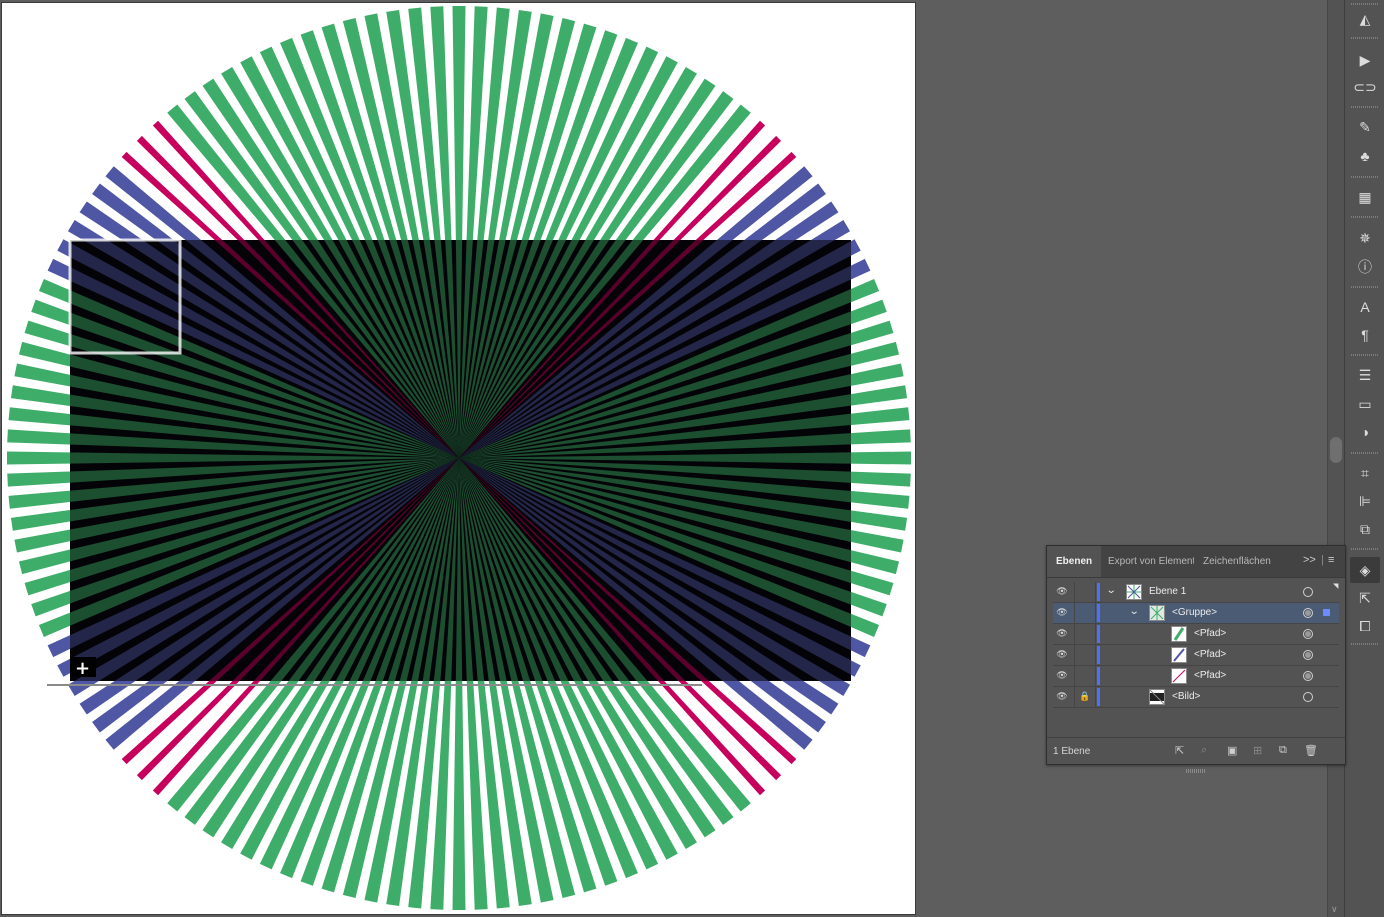 This screenshot has width=1384, height=917. I want to click on layer-row-bild: 👁 🔒 <Bild>, so click(1196, 697).